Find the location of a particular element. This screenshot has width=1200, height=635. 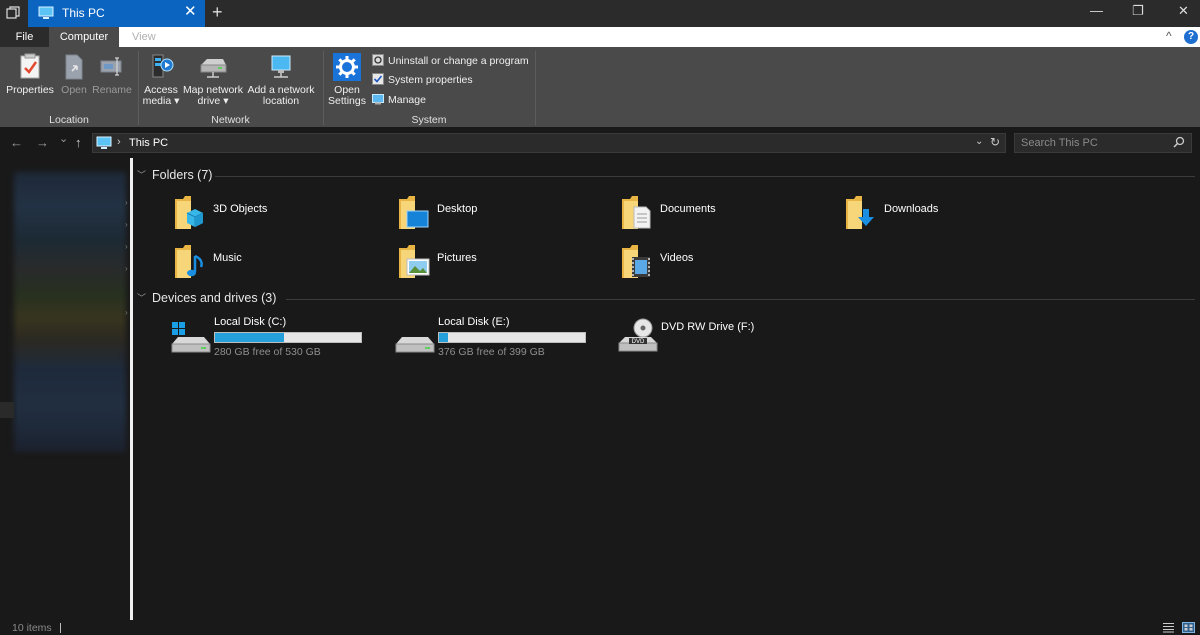

system-drive-icon is located at coordinates (191, 338).